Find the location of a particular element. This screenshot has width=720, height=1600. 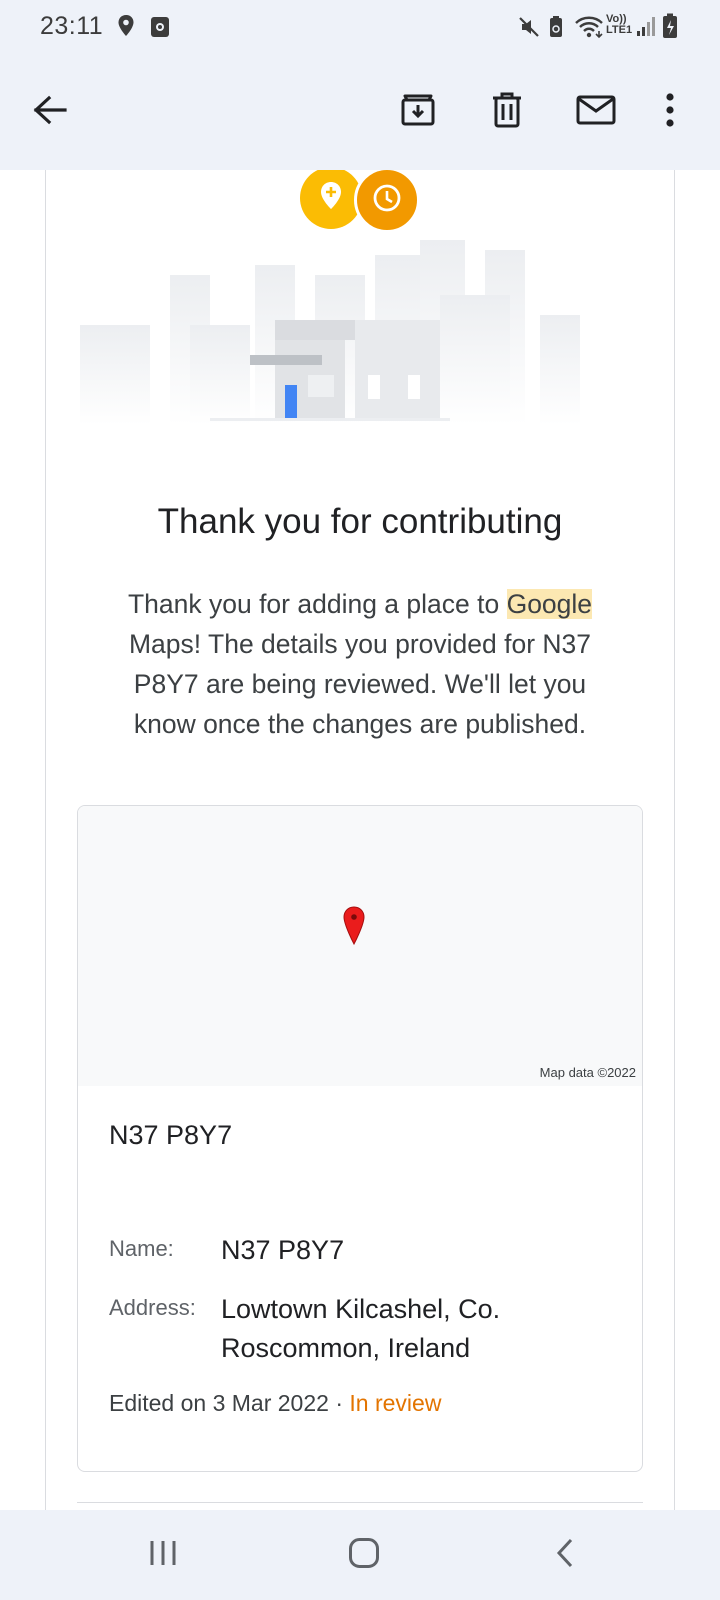

archive-icon is located at coordinates (418, 112).